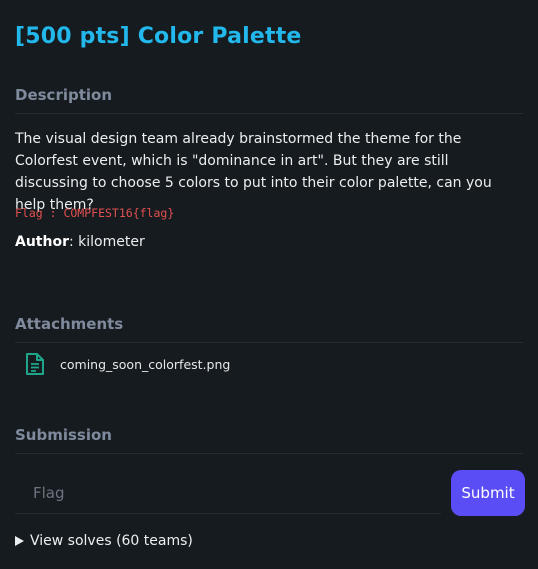 Image resolution: width=538 pixels, height=569 pixels. Describe the element at coordinates (42, 242) in the screenshot. I see `author-label: Author` at that location.